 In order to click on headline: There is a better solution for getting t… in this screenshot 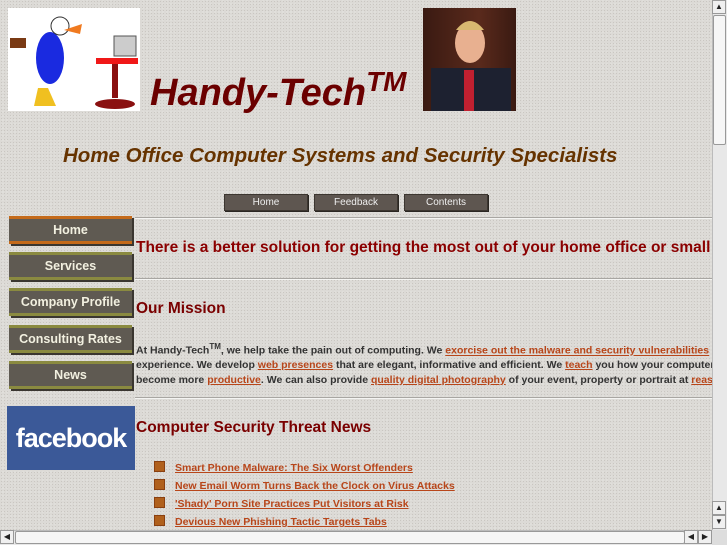, I will do `click(424, 247)`.